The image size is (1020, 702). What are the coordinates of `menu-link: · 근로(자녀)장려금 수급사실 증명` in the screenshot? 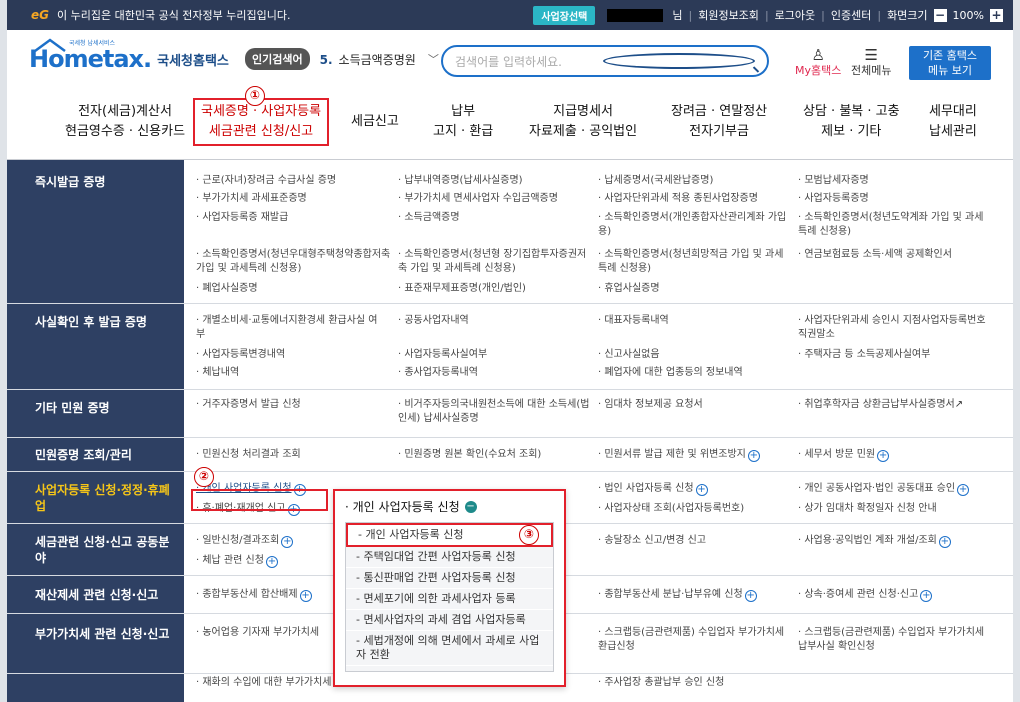 It's located at (266, 181).